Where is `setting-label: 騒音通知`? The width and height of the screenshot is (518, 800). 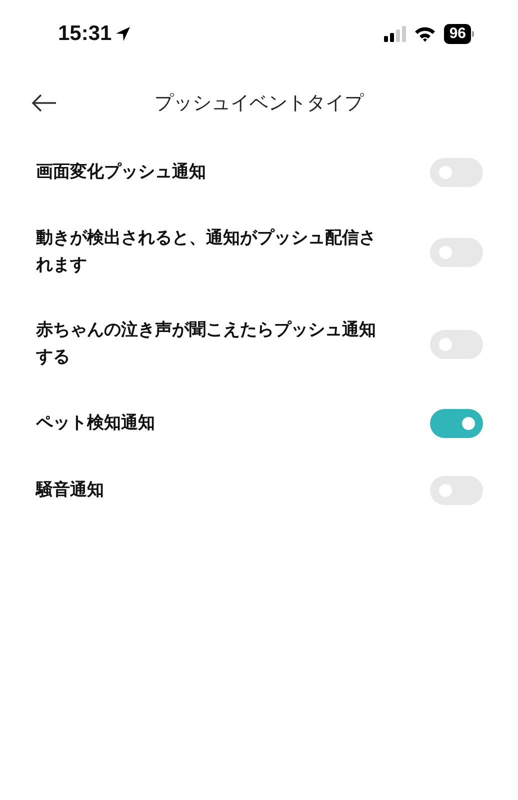 setting-label: 騒音通知 is located at coordinates (70, 490).